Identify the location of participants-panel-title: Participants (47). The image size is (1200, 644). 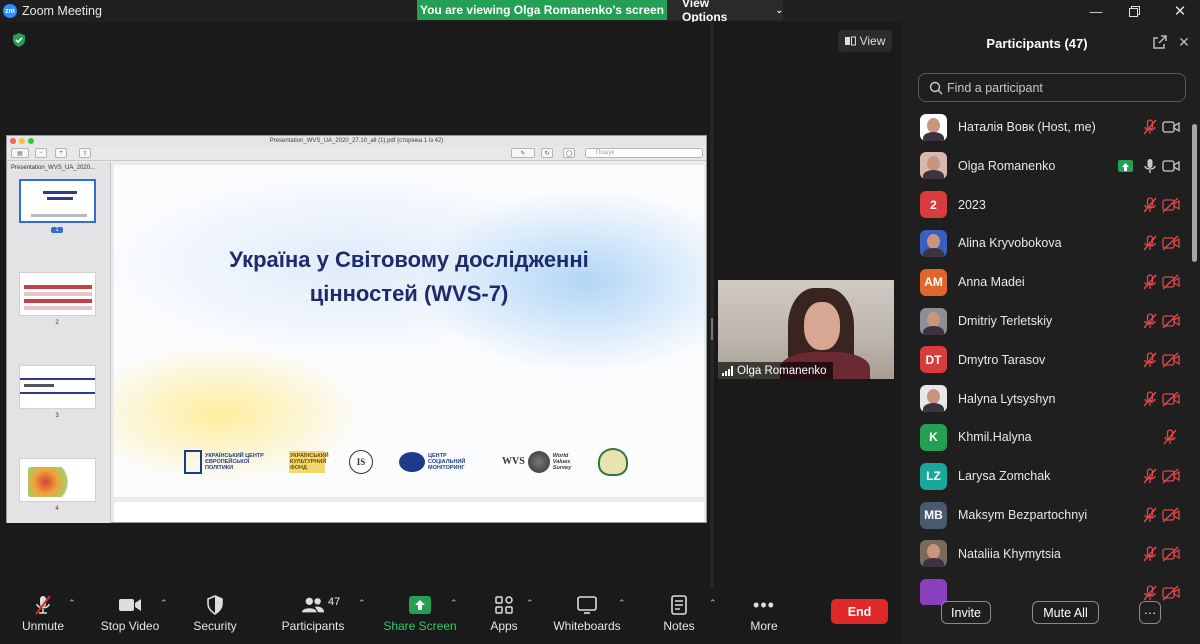
(1037, 43).